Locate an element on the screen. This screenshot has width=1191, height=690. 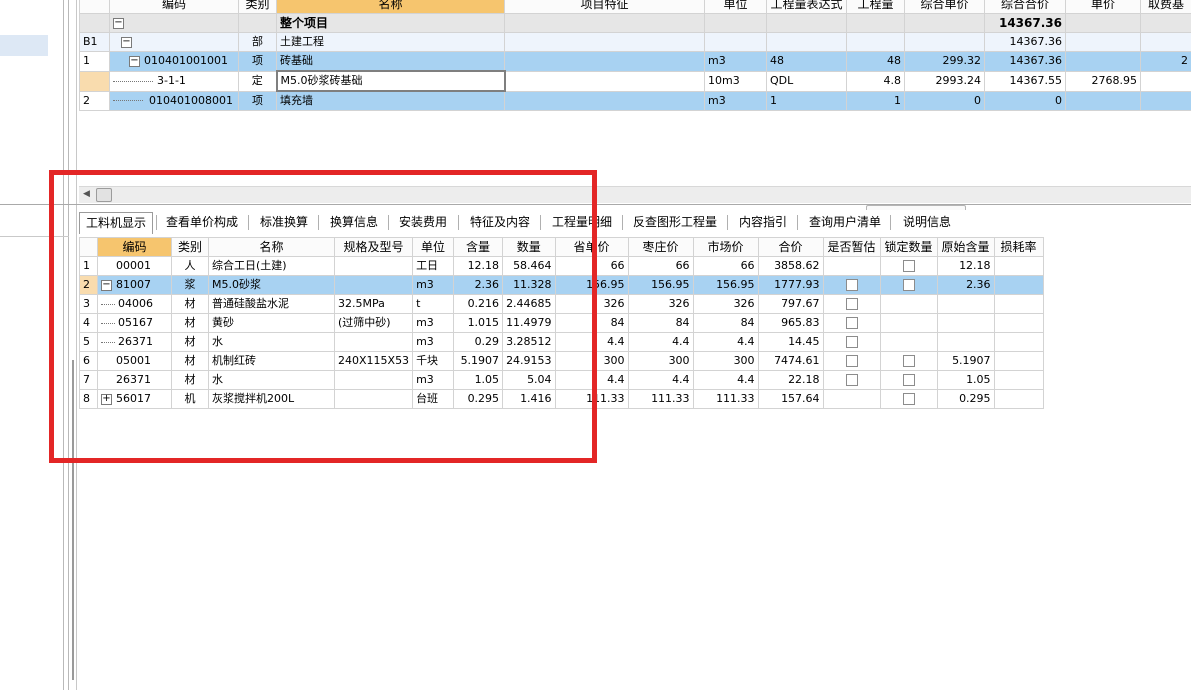
name-cell: 填充墙 is located at coordinates (390, 100).